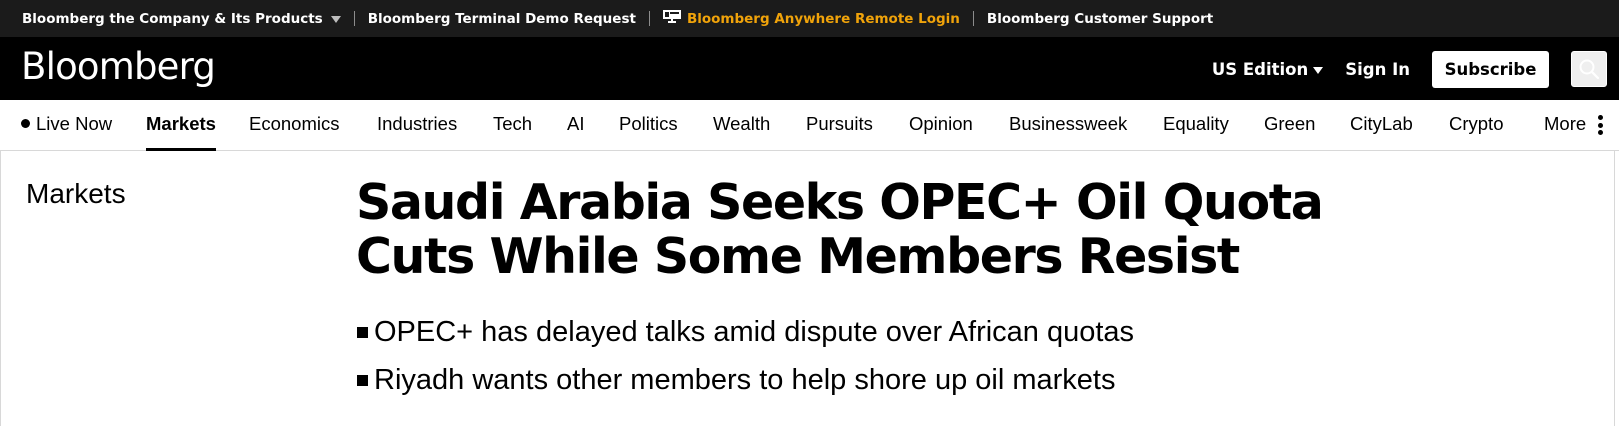  Describe the element at coordinates (1100, 19) in the screenshot. I see `customer-support-link: Bloomberg Customer Support` at that location.